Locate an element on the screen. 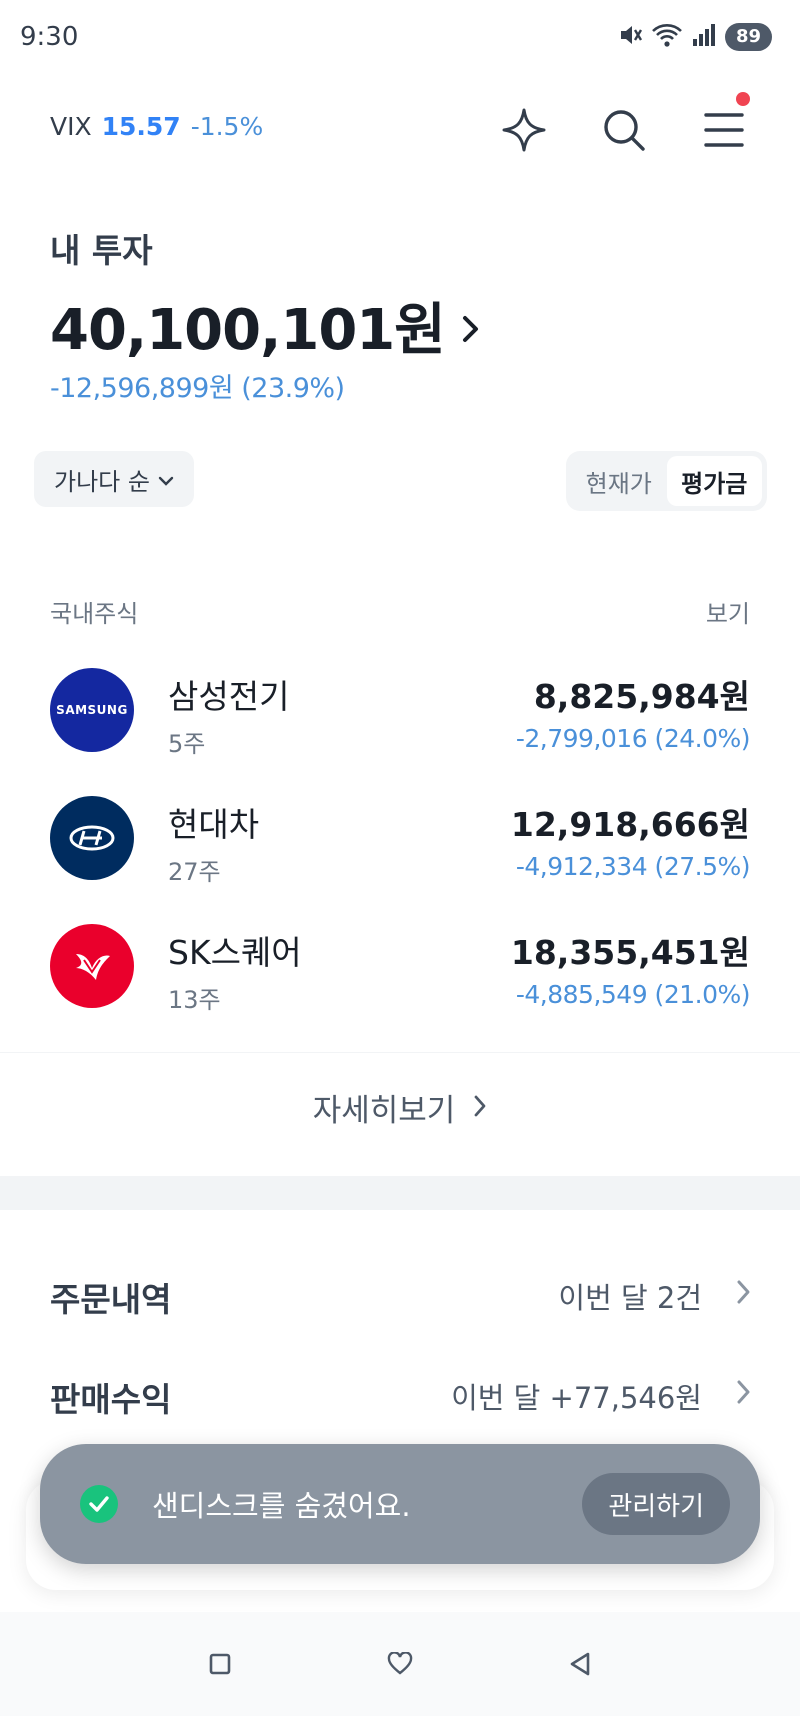 The image size is (800, 1716). toggle-current-price: 현재가 is located at coordinates (619, 481).